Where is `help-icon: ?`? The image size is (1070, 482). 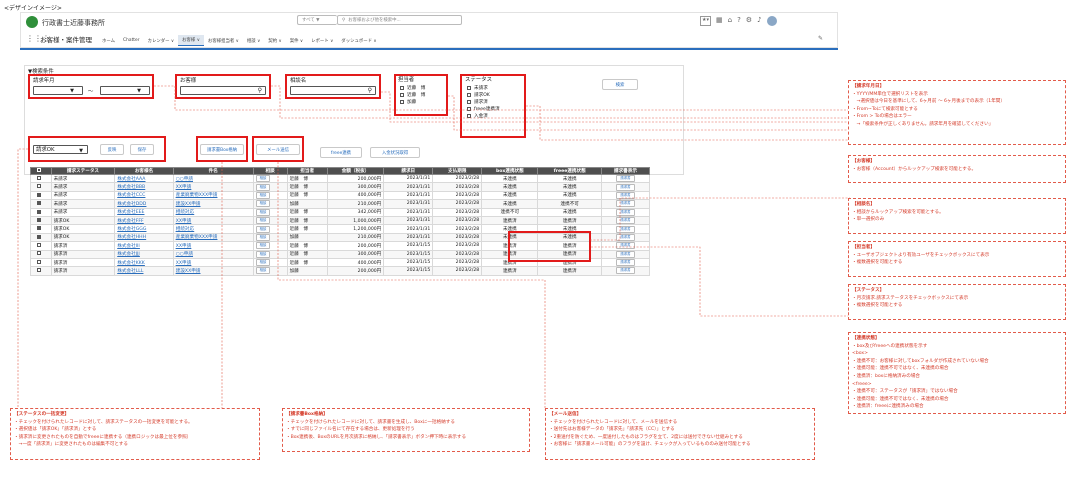
help-icon: ? is located at coordinates (739, 21).